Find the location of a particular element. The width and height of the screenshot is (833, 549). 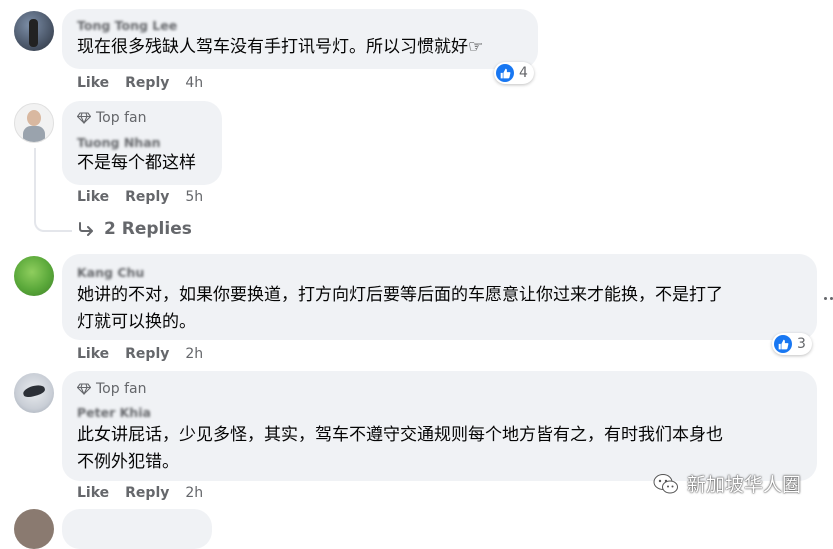

watermark: 新加坡华人圈 is located at coordinates (727, 483).